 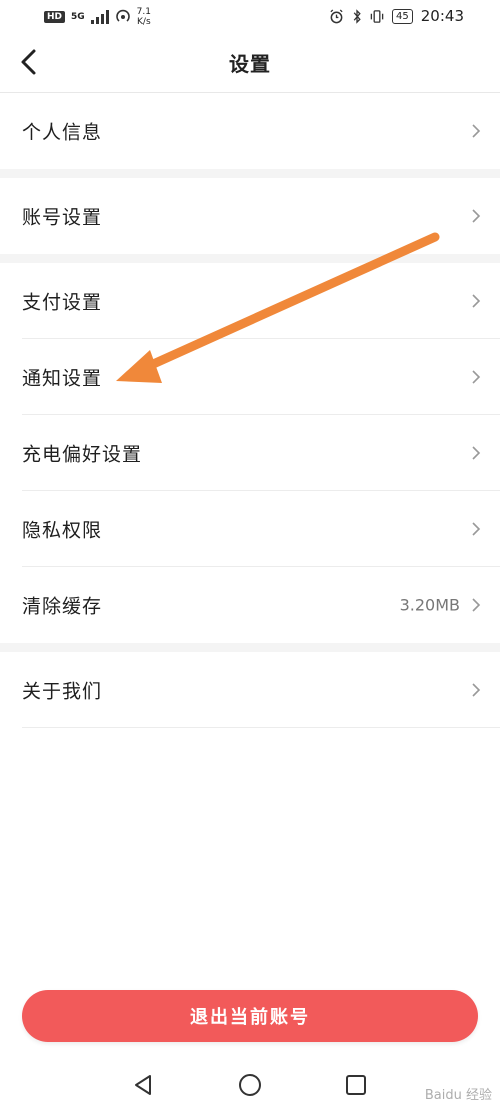 What do you see at coordinates (250, 216) in the screenshot?
I see `settings-item-account: 账号设置` at bounding box center [250, 216].